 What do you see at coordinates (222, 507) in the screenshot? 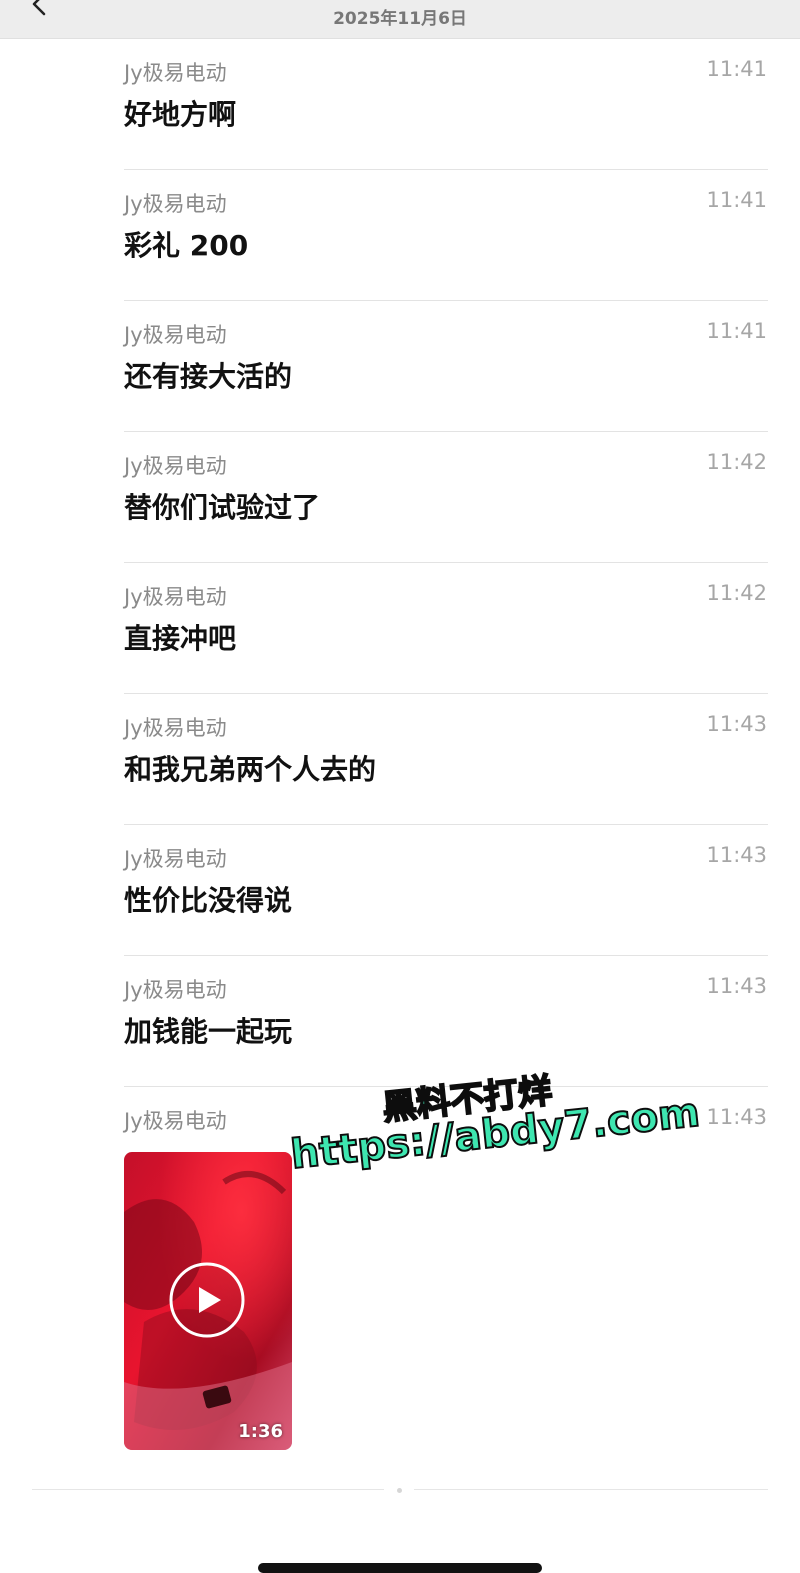
I see `message-text: 替你们试验过了` at bounding box center [222, 507].